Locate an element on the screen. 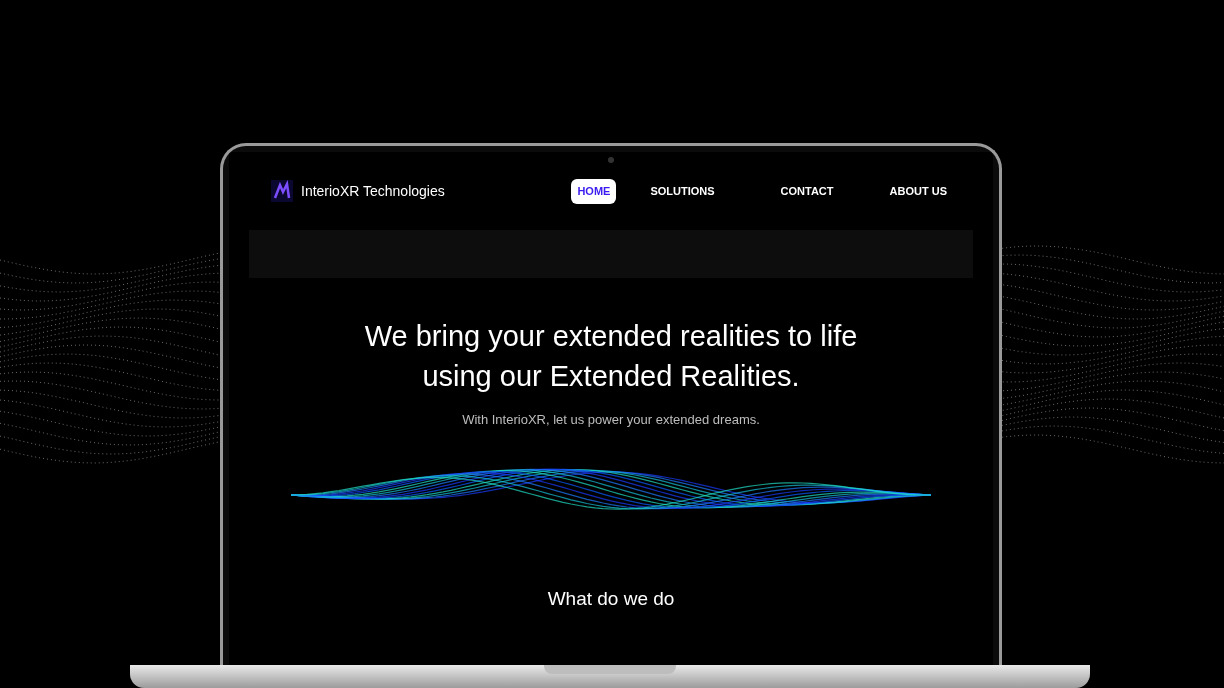 The image size is (1224, 688). hero-headline: We bring your extended realities to life using our Extended Realities. is located at coordinates (611, 356).